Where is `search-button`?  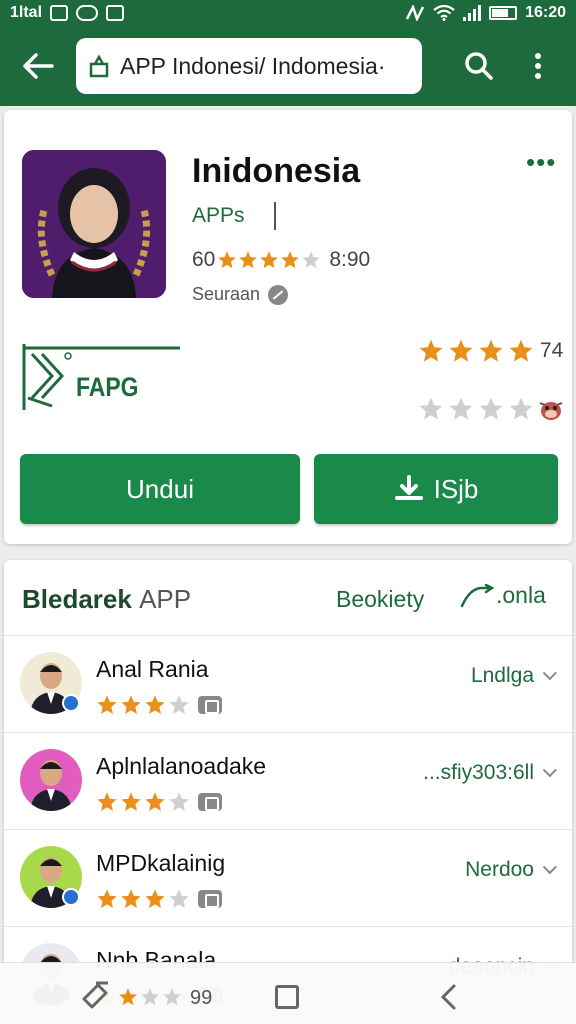
search-button is located at coordinates (479, 66).